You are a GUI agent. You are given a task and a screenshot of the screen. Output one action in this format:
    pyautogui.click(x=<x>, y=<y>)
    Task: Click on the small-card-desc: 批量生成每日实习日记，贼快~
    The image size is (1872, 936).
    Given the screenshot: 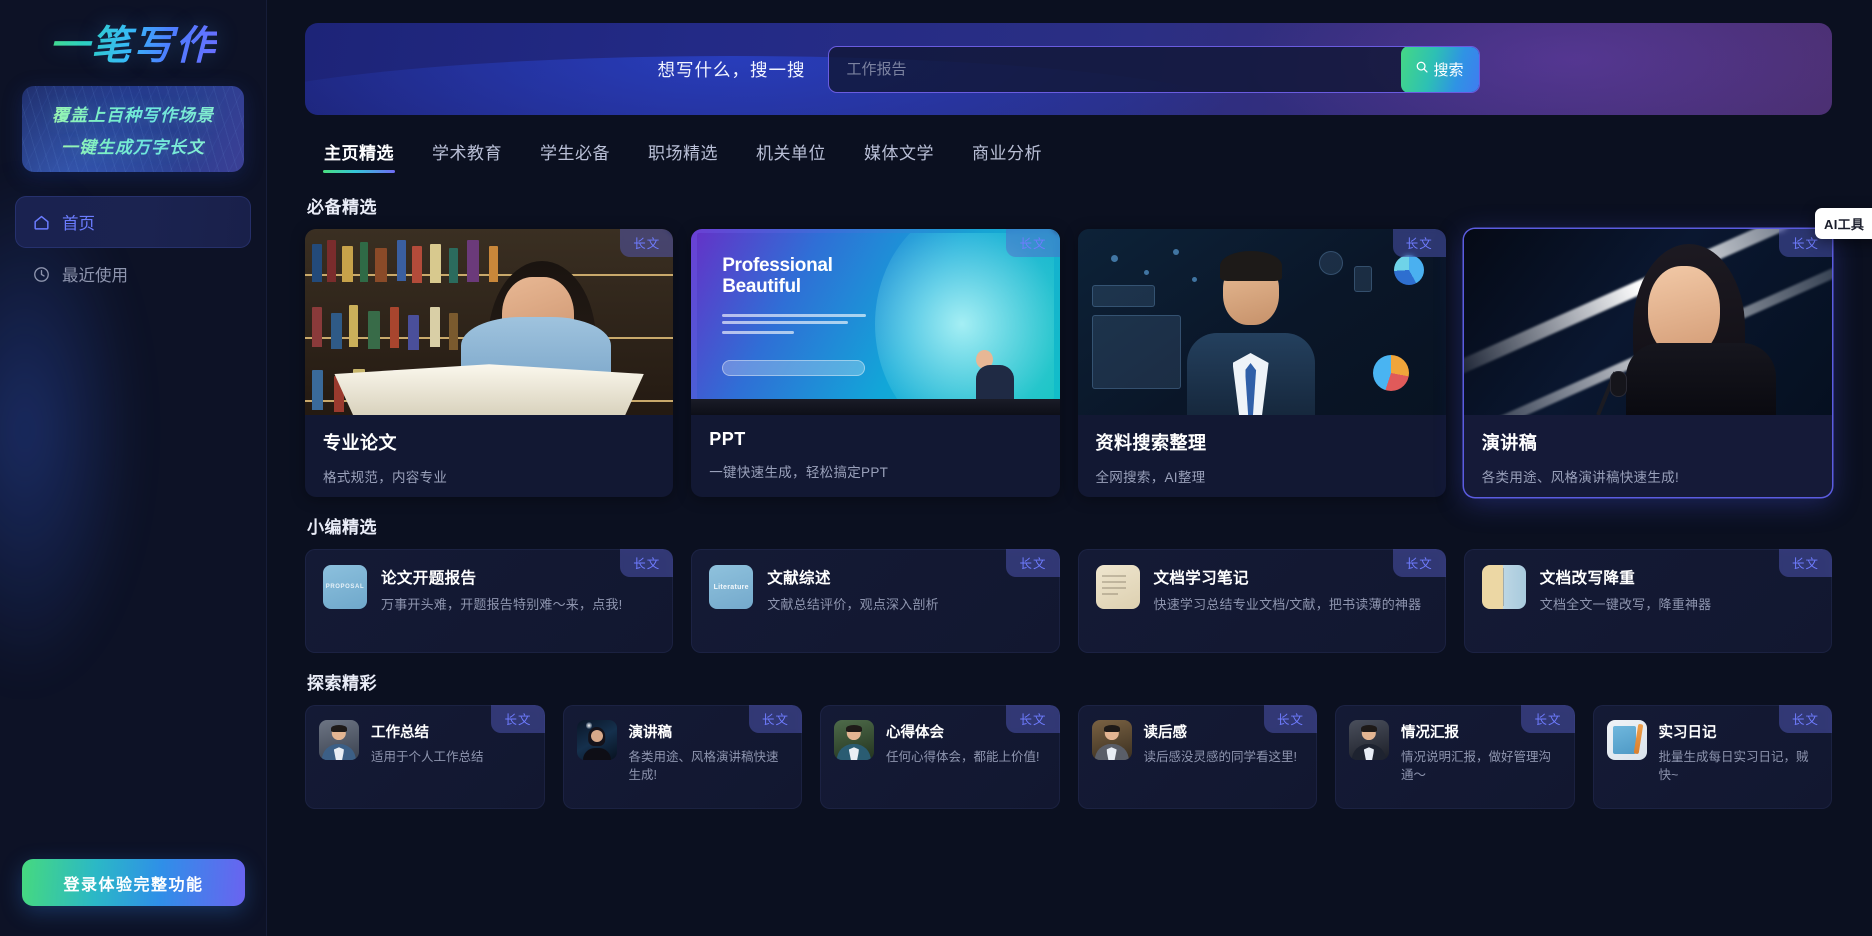 What is the action you would take?
    pyautogui.click(x=1733, y=766)
    